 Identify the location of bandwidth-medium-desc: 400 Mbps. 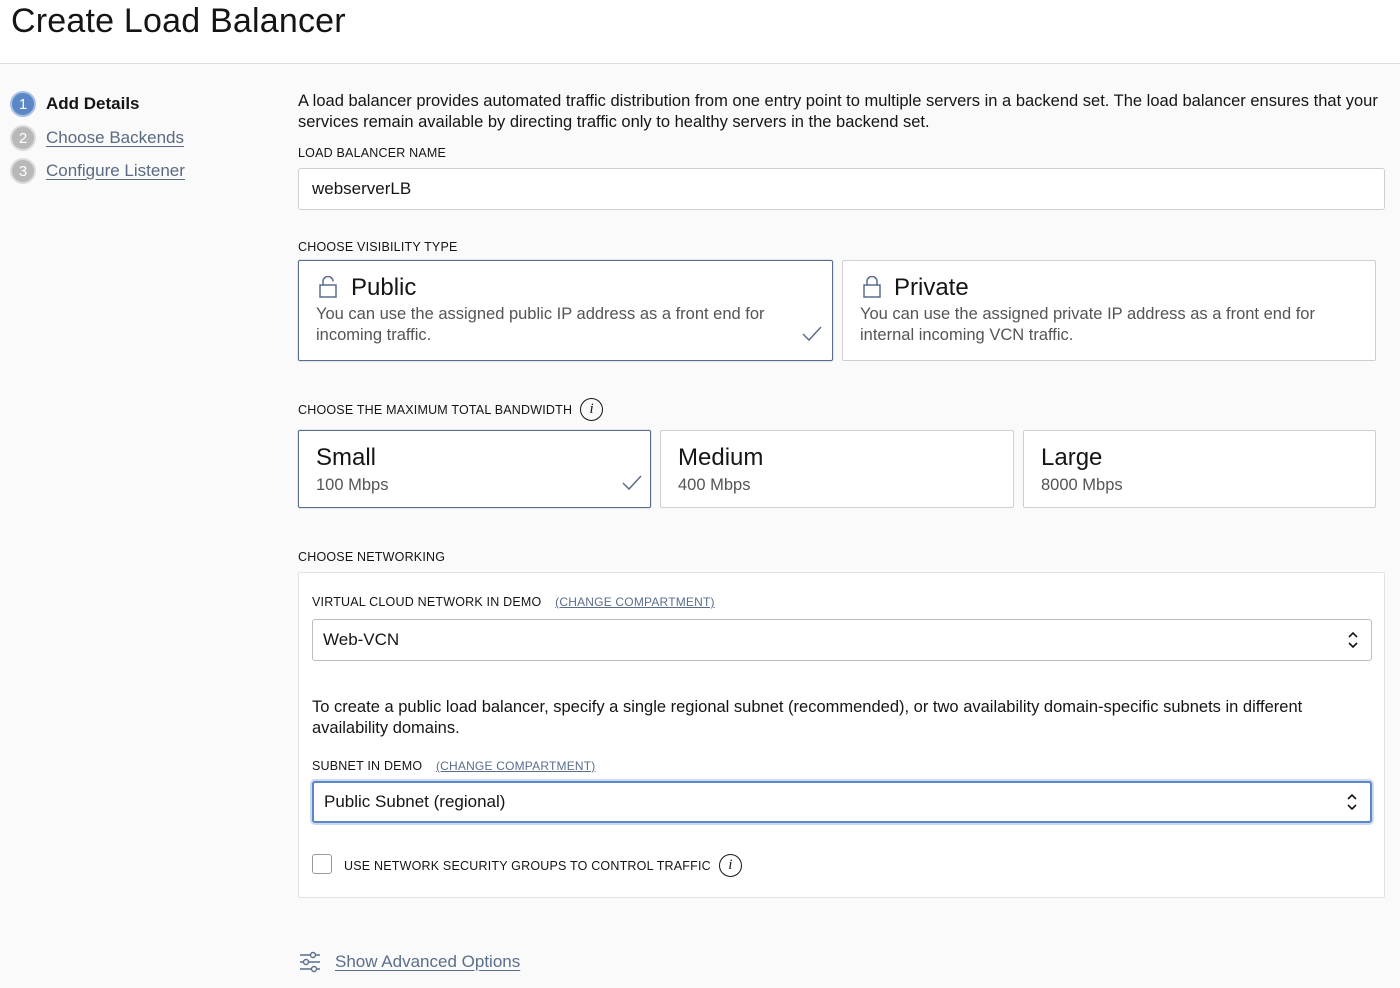
(714, 485).